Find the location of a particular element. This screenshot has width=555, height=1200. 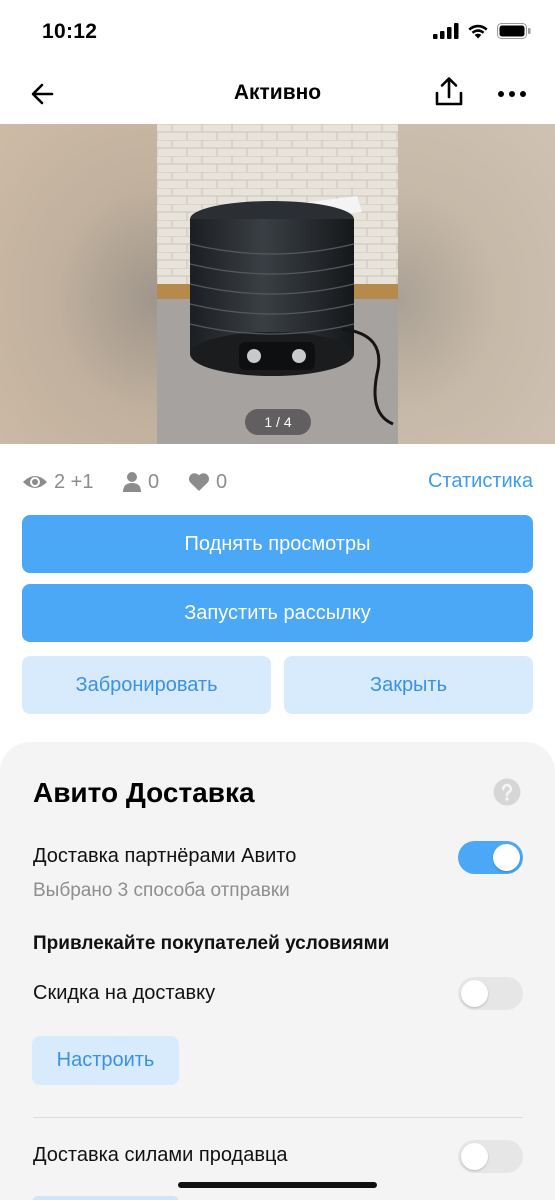

stats-row: 2 +1 0 0 Статистика is located at coordinates (277, 482).